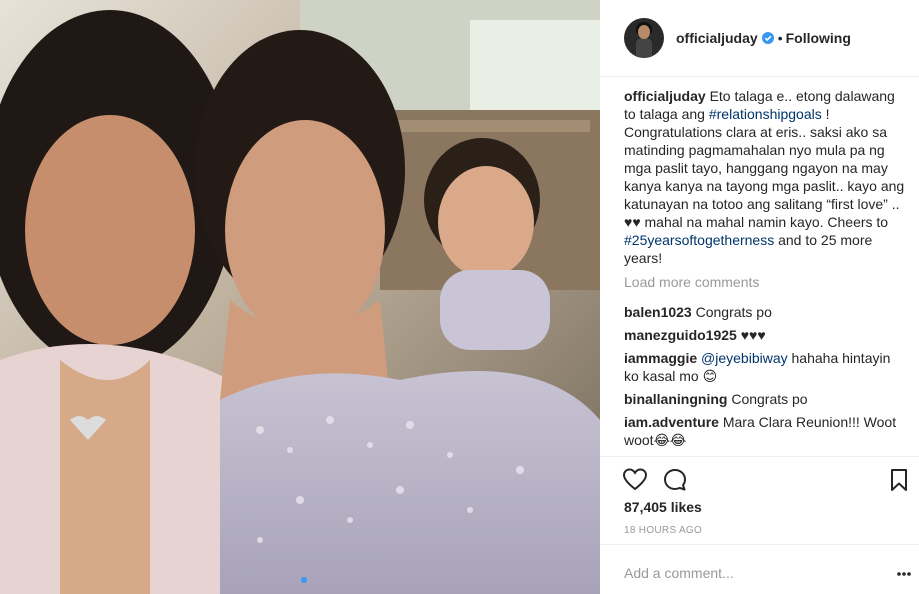 This screenshot has height=594, width=919. What do you see at coordinates (699, 240) in the screenshot?
I see `hashtag-link: #25yearsoftogetherness` at bounding box center [699, 240].